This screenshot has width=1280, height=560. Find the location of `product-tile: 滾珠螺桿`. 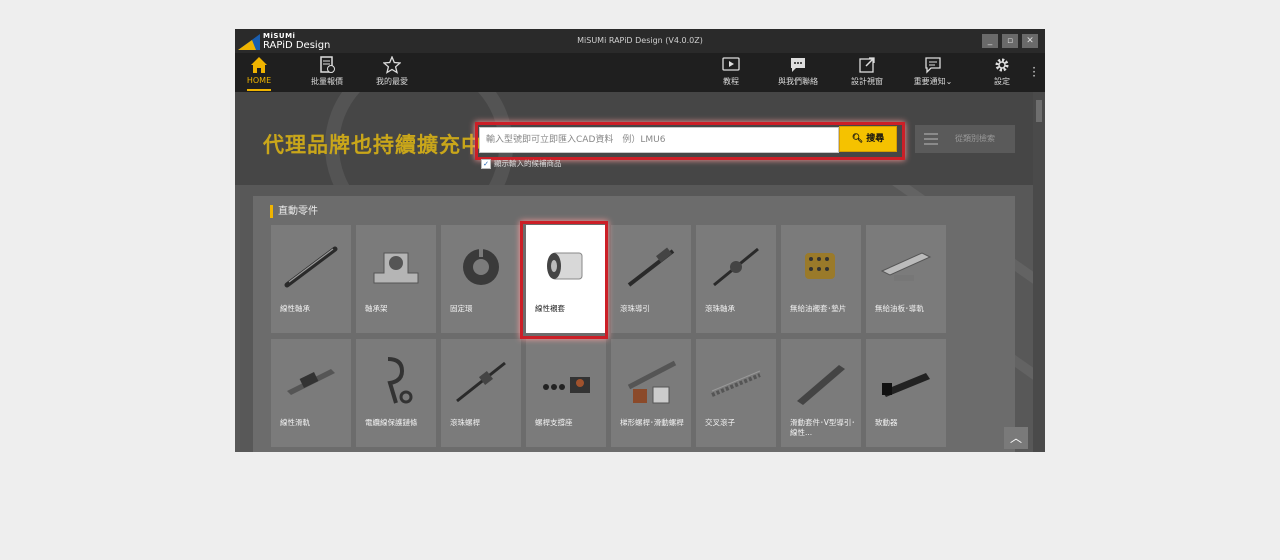

product-tile: 滾珠螺桿 is located at coordinates (481, 393).